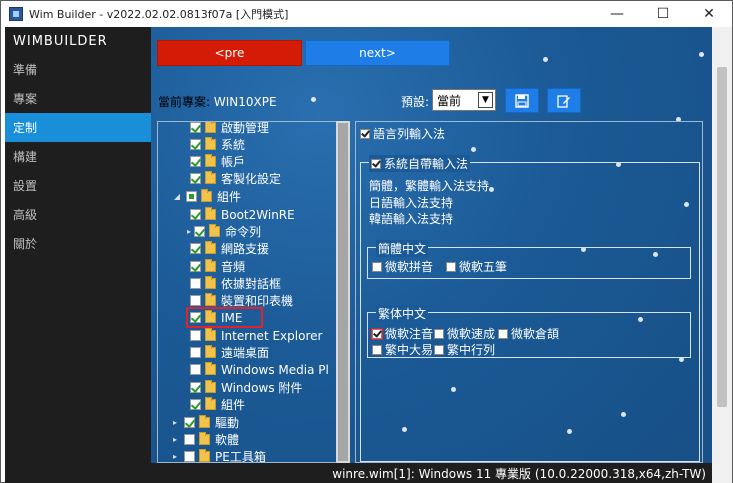 This screenshot has width=733, height=483. I want to click on tree-scroll-thumb, so click(343, 292).